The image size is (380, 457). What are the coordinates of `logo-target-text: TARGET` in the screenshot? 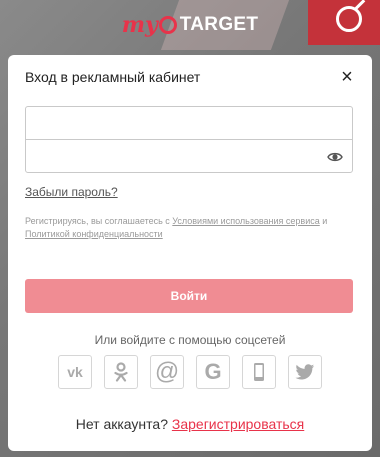 It's located at (219, 24).